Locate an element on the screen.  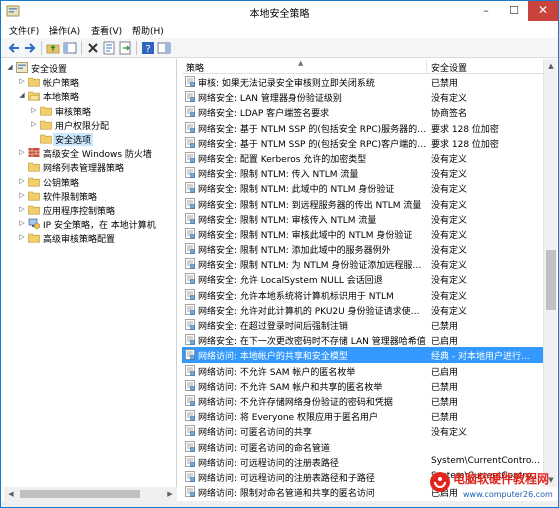
policy-row: 网络安全: 配置 Kerberos 允许的加密类型 没有定义 is located at coordinates (362, 157).